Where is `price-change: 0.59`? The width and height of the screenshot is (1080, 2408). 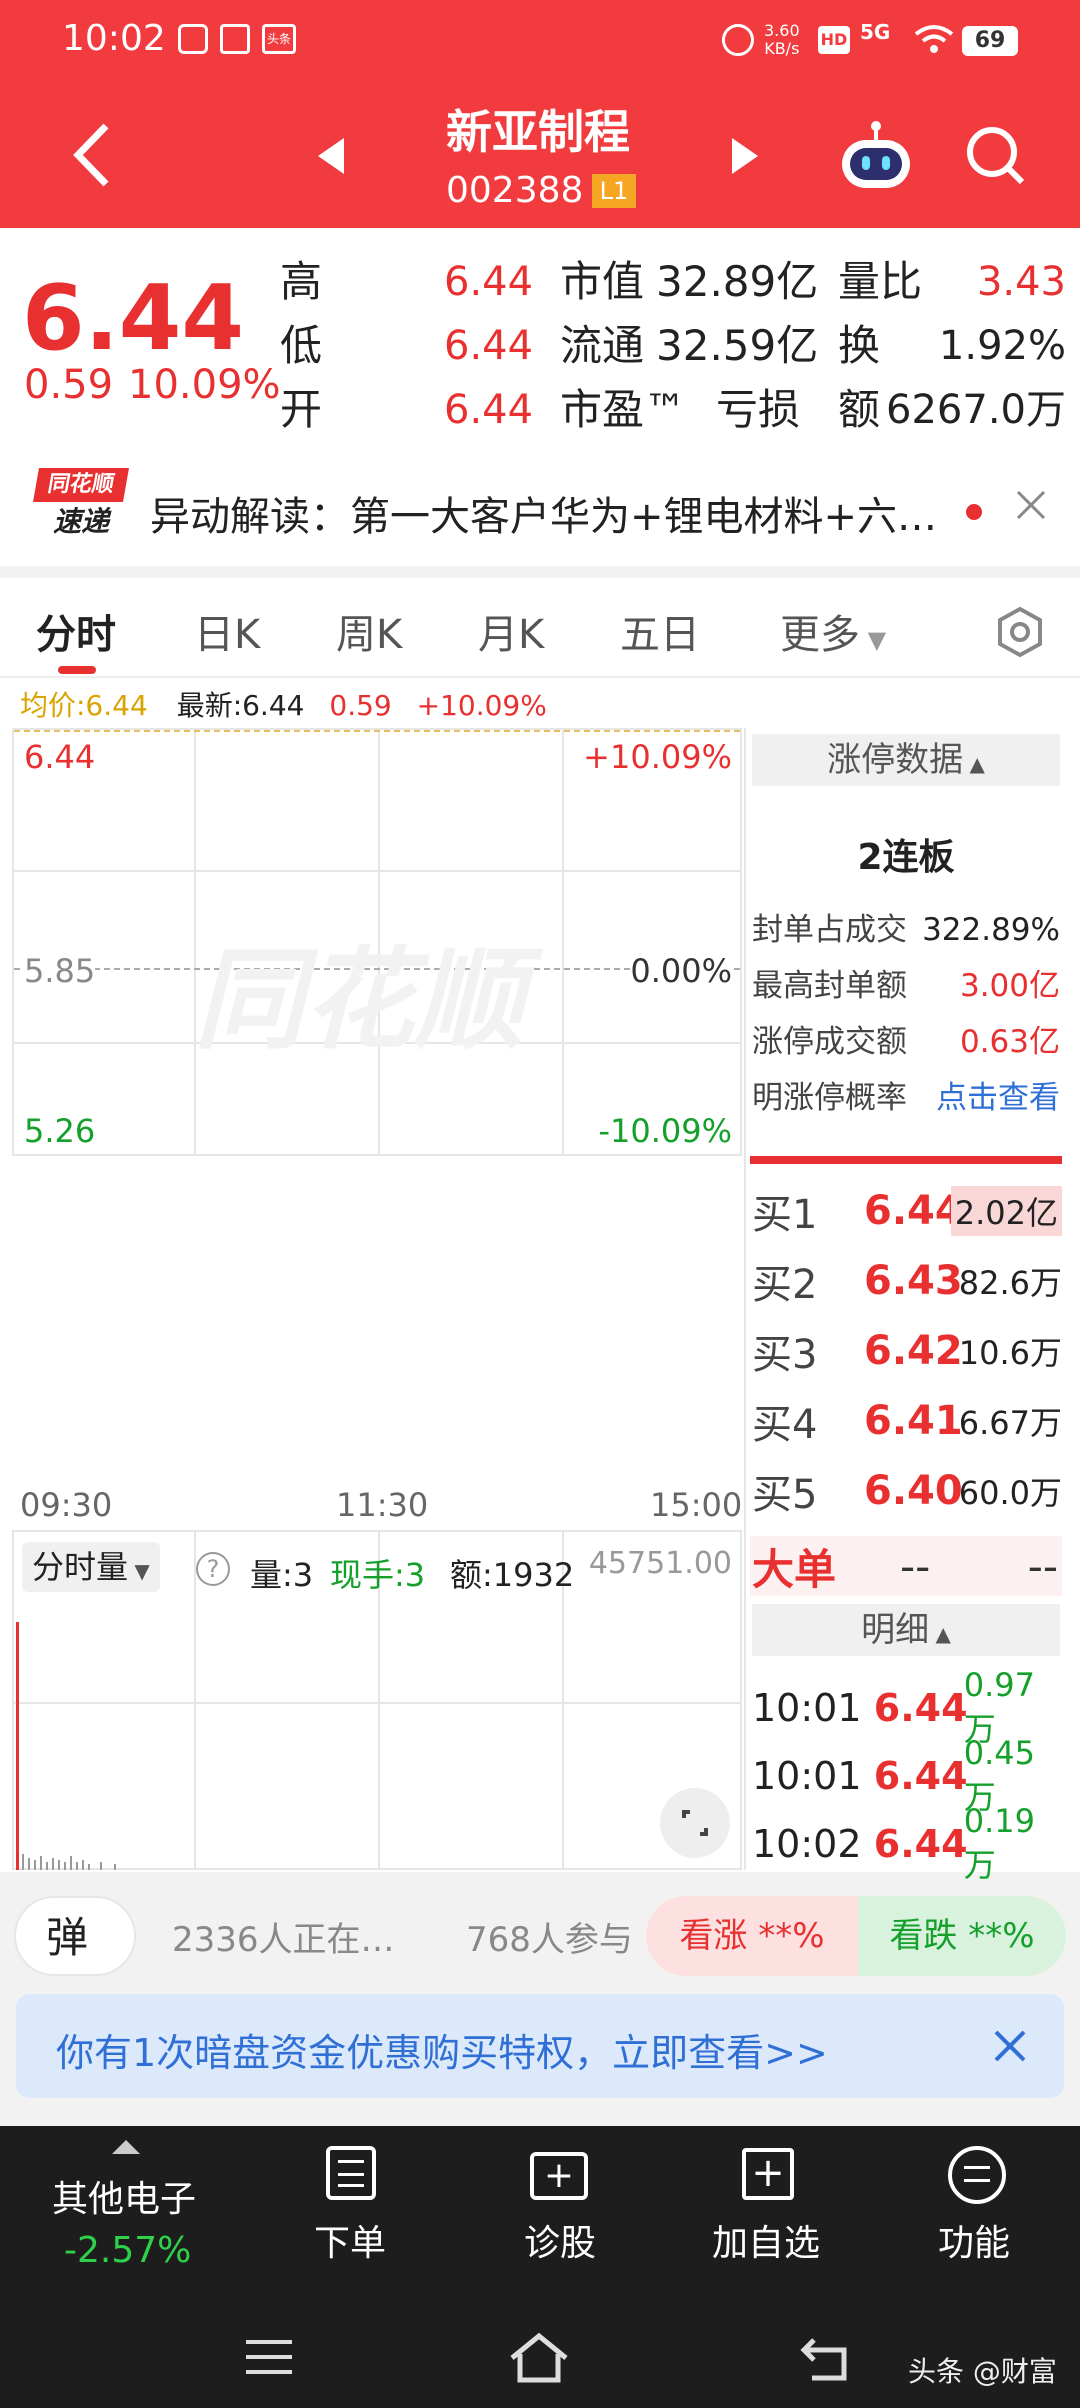 price-change: 0.59 is located at coordinates (69, 385).